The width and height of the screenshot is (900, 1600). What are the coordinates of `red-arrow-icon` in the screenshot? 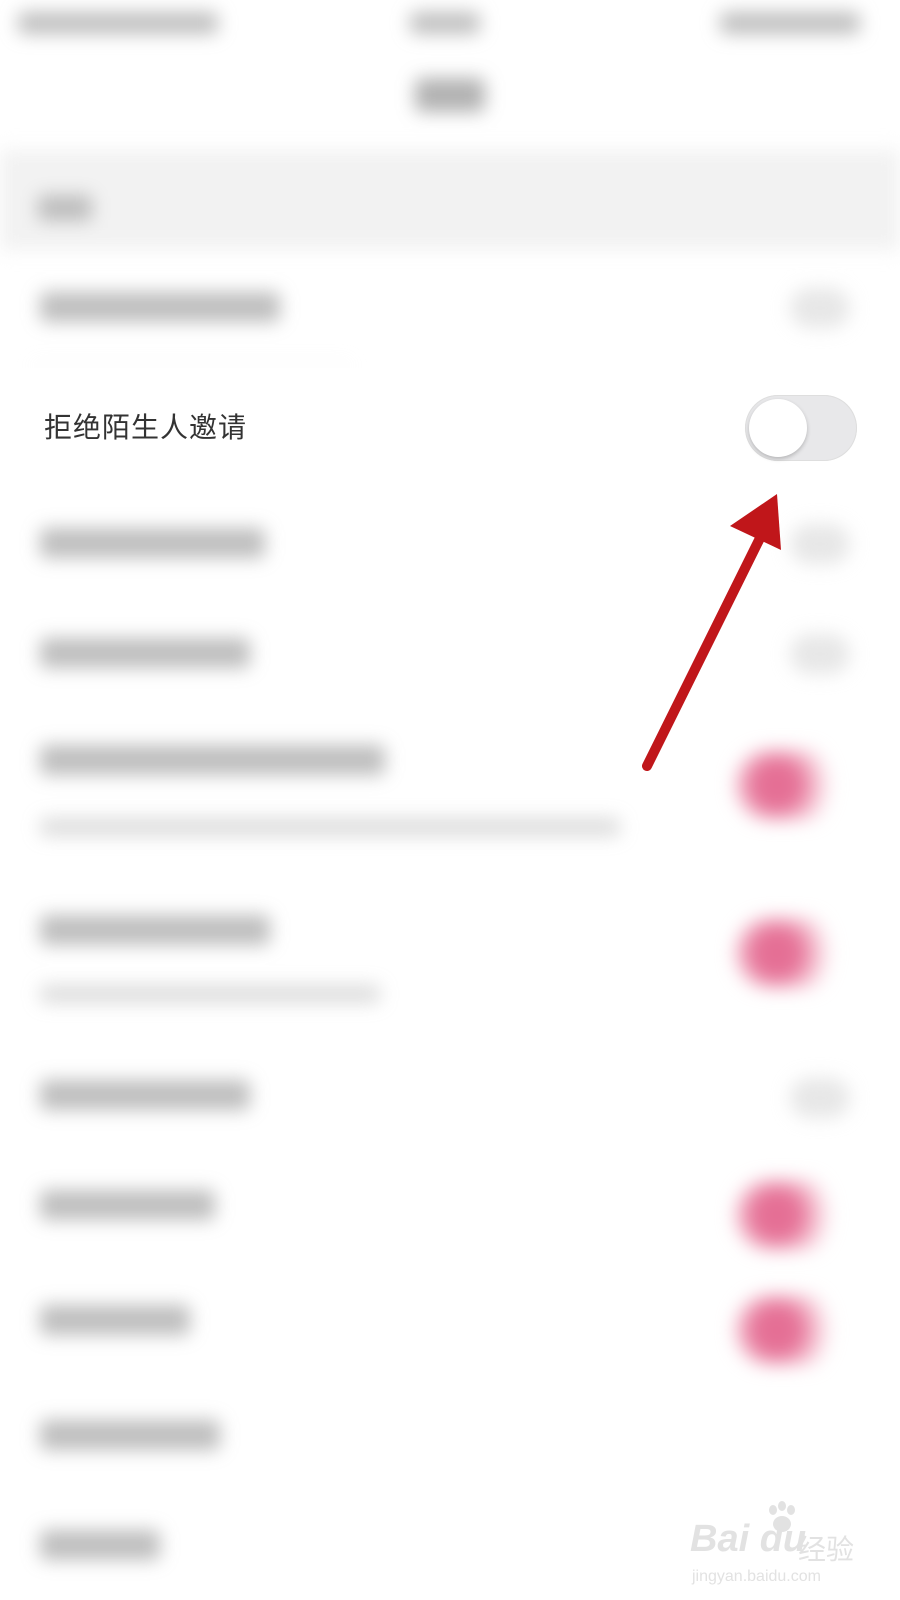 It's located at (711, 632).